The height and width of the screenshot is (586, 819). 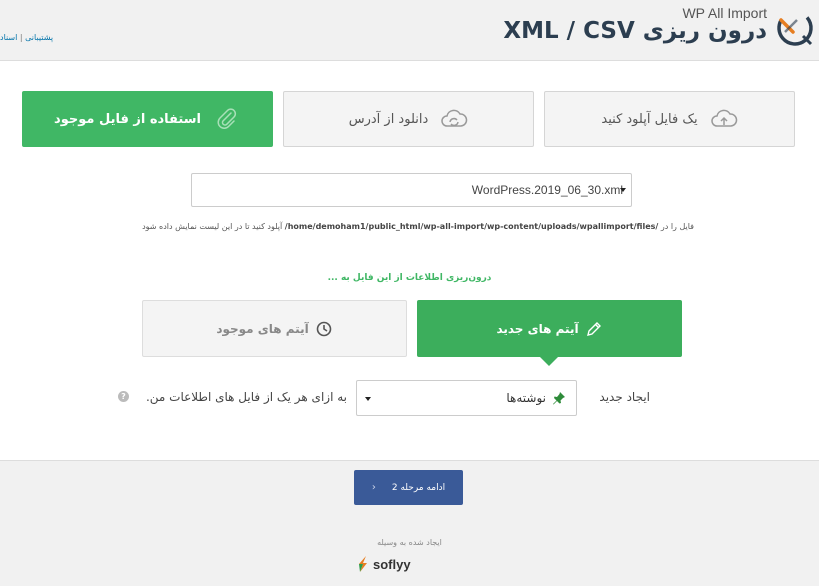 I want to click on cloud-upload-icon, so click(x=723, y=118).